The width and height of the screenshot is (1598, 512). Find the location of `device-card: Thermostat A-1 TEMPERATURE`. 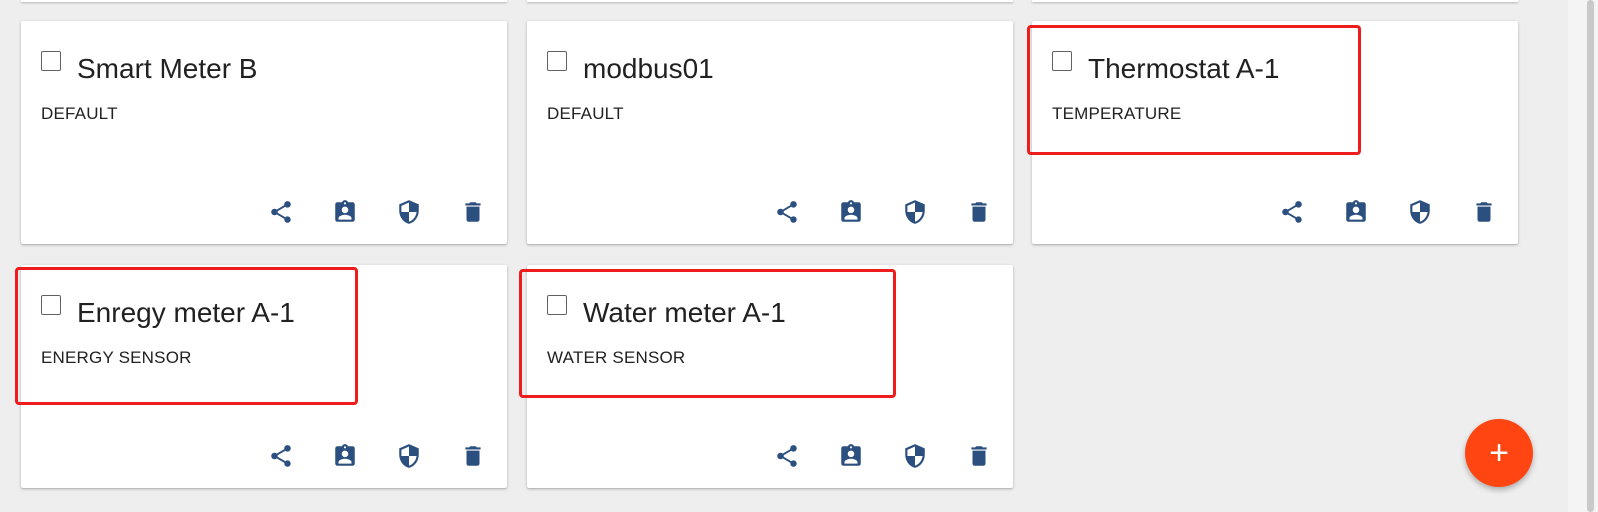

device-card: Thermostat A-1 TEMPERATURE is located at coordinates (1275, 132).